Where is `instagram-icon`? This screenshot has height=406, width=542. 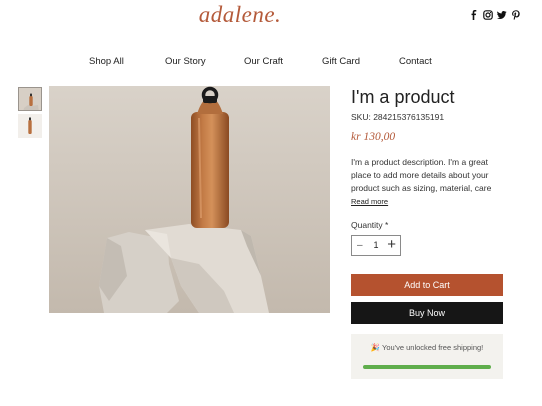 instagram-icon is located at coordinates (488, 15).